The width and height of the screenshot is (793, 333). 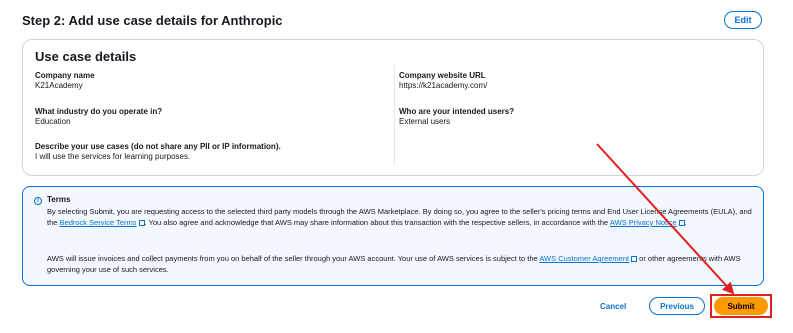 What do you see at coordinates (665, 219) in the screenshot?
I see `annotation-arrow-icon` at bounding box center [665, 219].